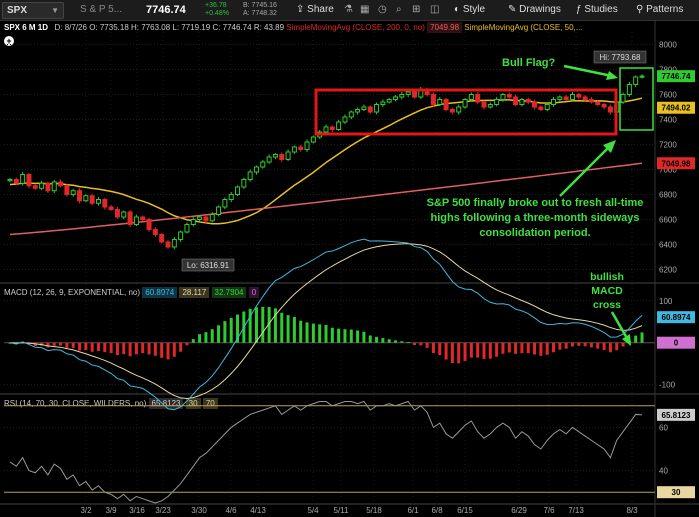 Image resolution: width=699 pixels, height=517 pixels. I want to click on price-tick-label: 7600, so click(668, 95).